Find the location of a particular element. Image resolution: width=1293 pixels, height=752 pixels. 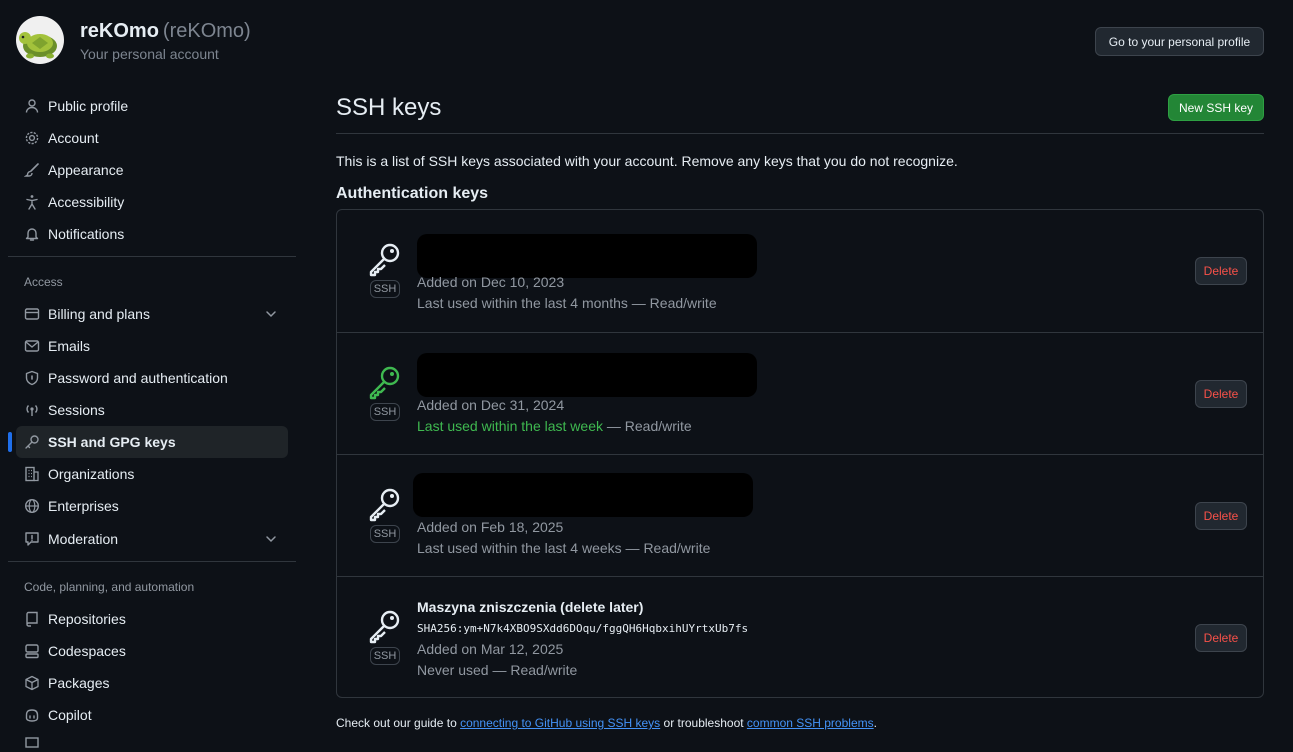

sidebar-item-codespaces: Codespaces is located at coordinates (152, 651).